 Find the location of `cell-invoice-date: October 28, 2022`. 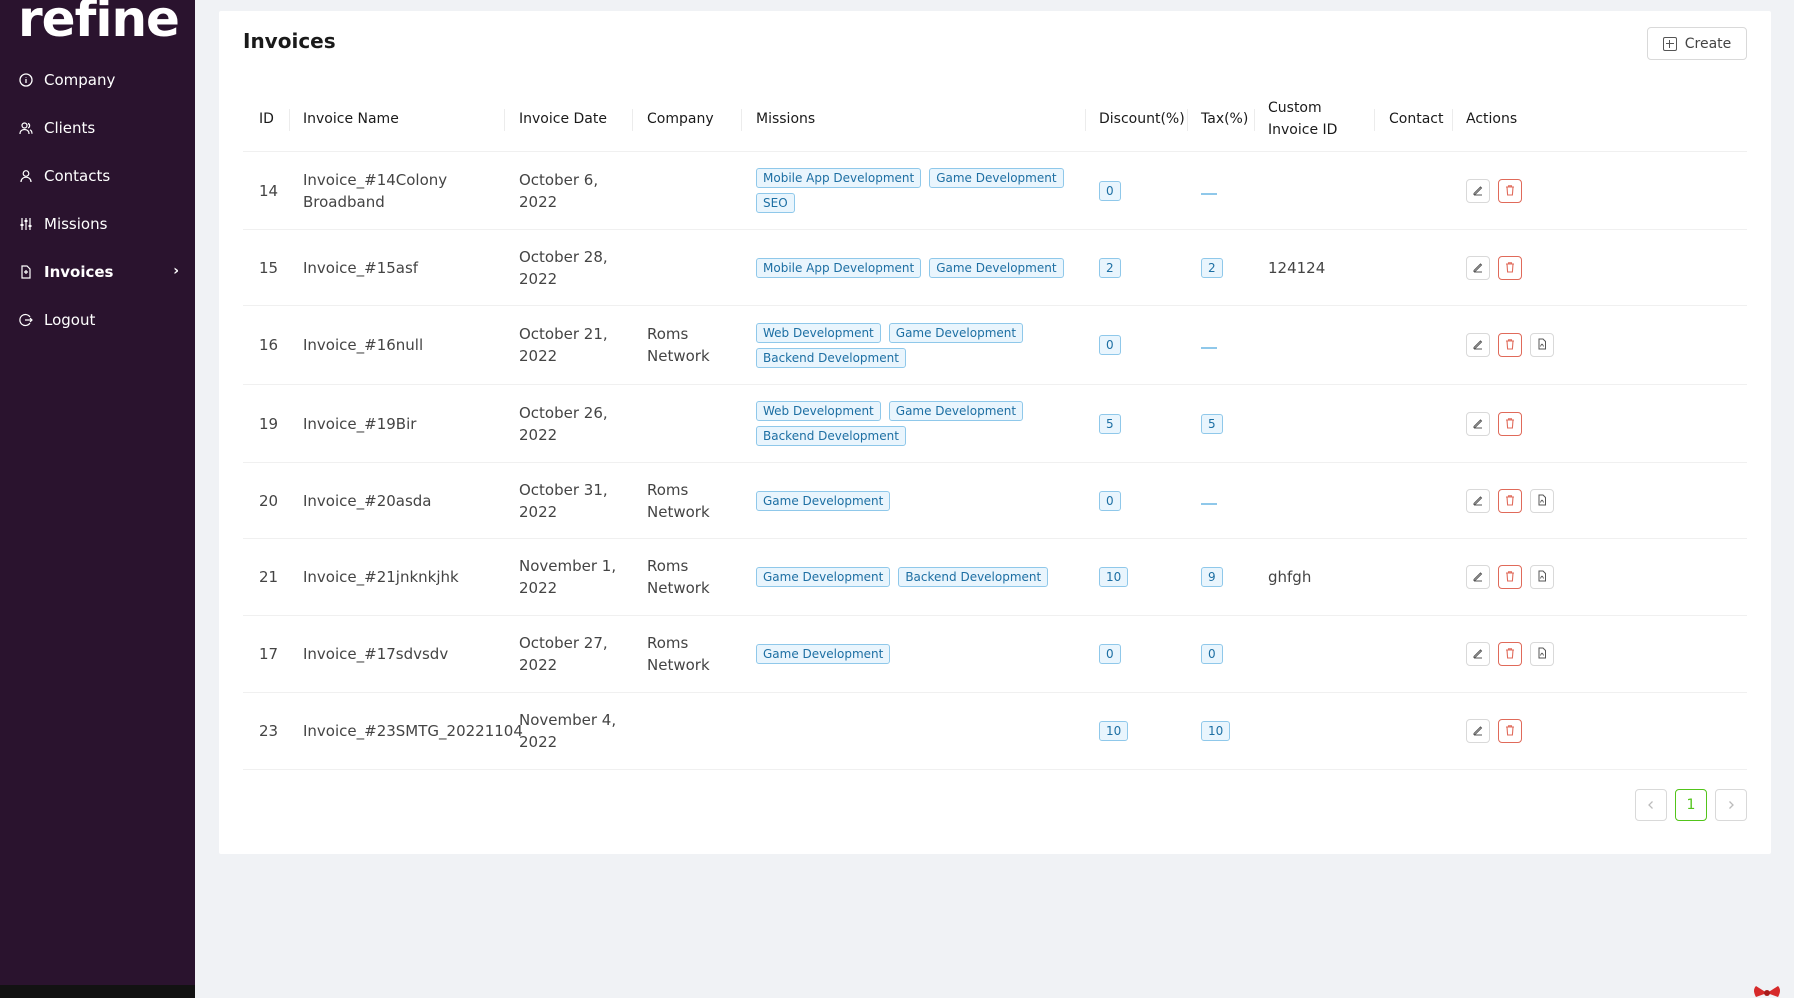

cell-invoice-date: October 28, 2022 is located at coordinates (563, 267).